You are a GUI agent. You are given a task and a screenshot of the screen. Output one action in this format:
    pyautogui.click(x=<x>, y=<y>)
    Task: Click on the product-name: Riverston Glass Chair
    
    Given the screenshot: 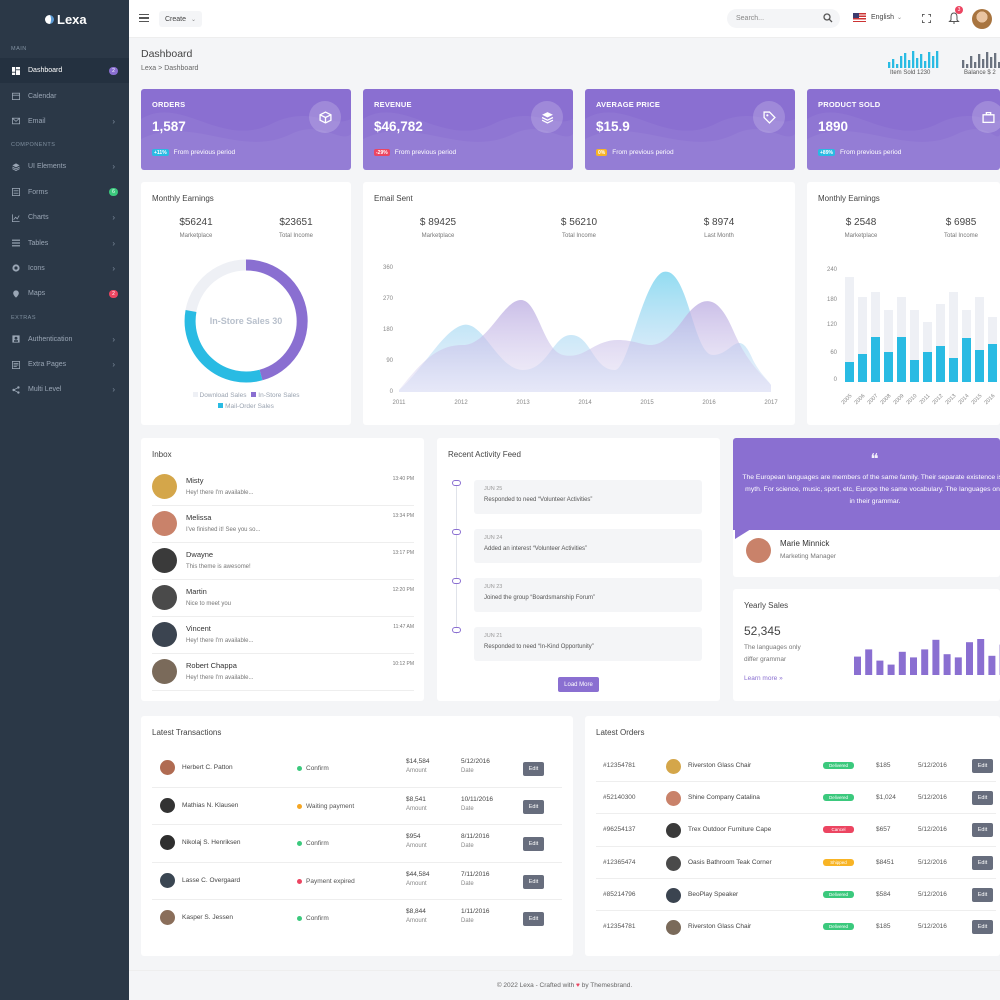 What is the action you would take?
    pyautogui.click(x=720, y=765)
    